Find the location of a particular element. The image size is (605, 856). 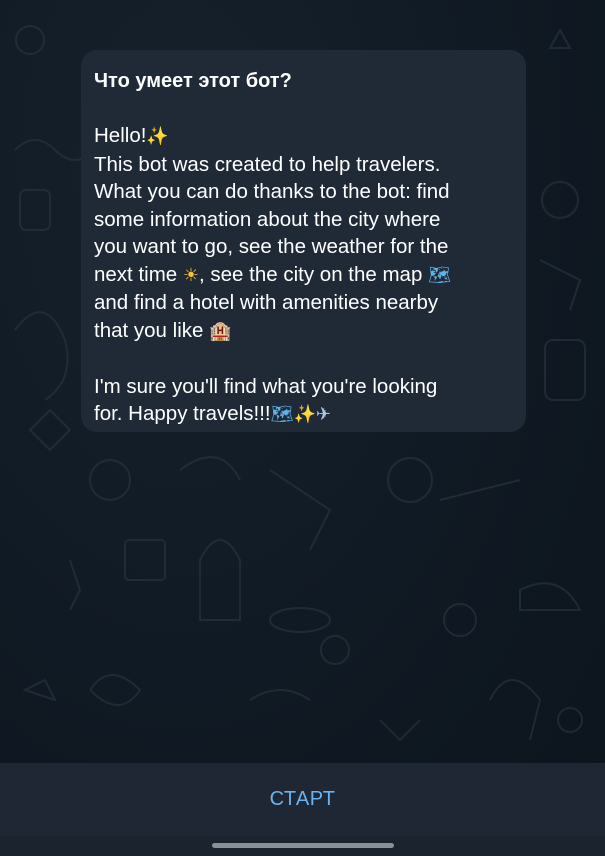

home-indicator is located at coordinates (303, 845).